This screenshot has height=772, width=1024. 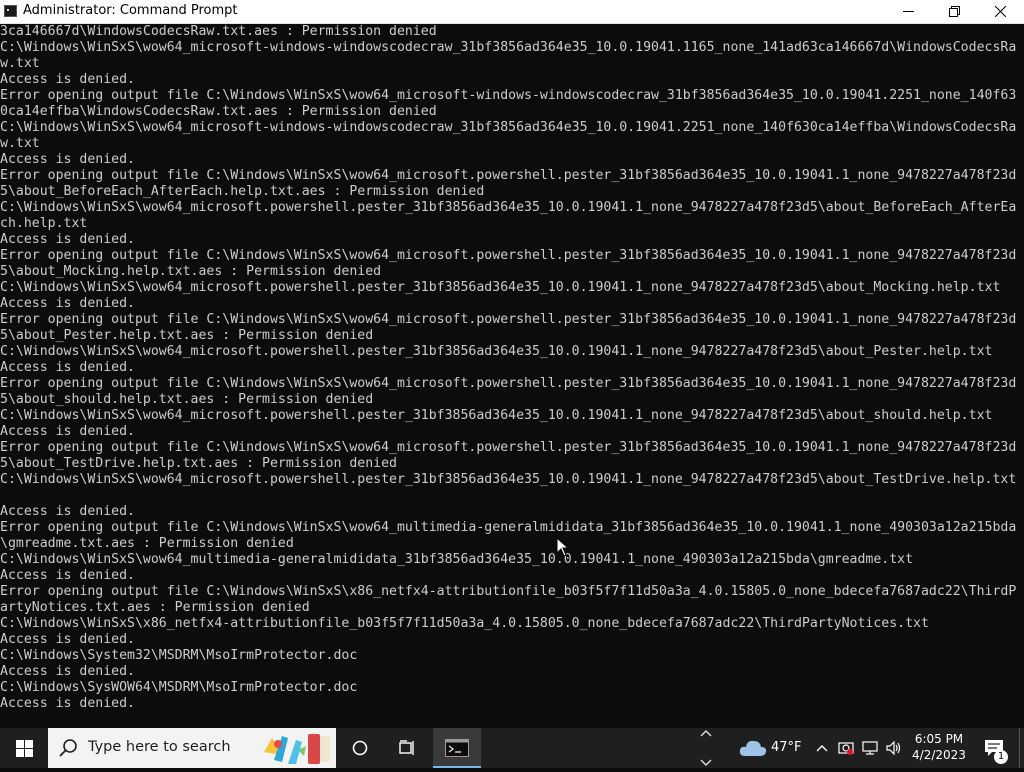 I want to click on restore-icon, so click(x=954, y=11).